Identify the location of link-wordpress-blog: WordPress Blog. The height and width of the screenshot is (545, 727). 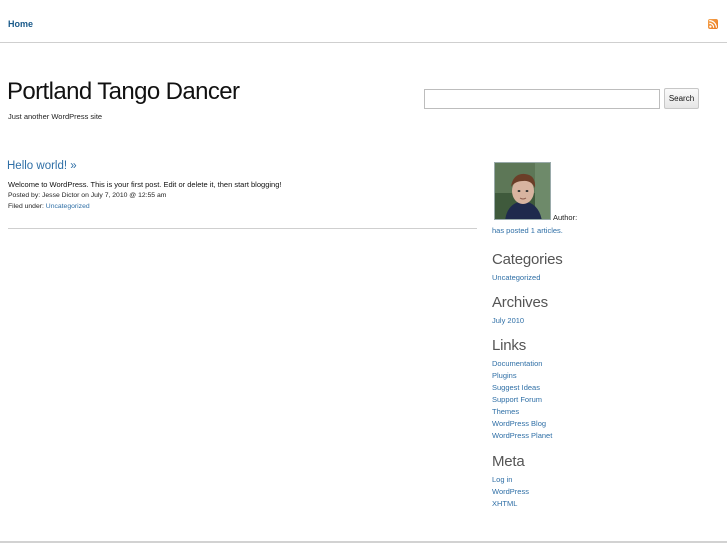
(519, 423).